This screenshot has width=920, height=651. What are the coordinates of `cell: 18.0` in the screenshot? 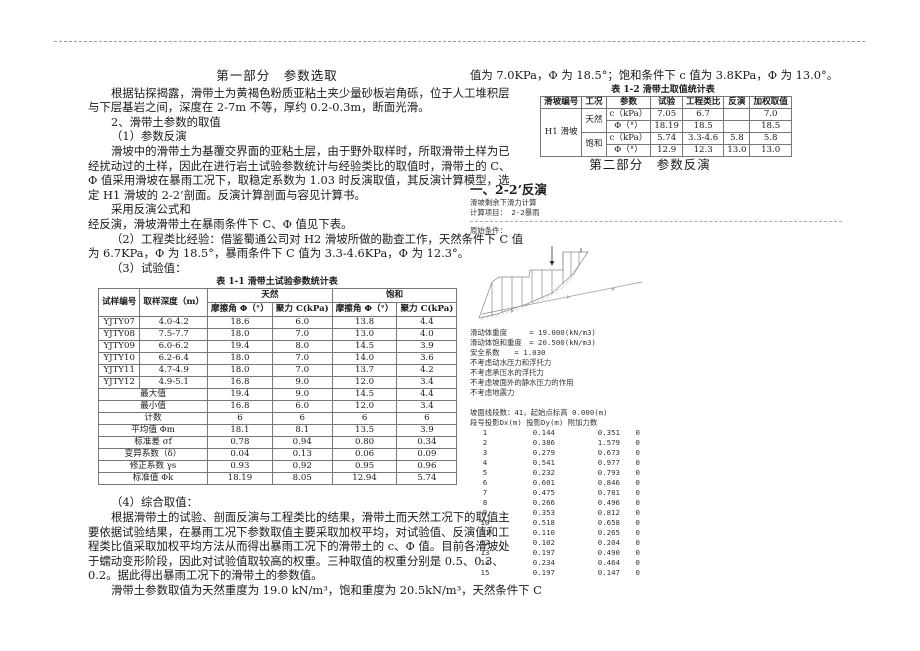 It's located at (240, 359).